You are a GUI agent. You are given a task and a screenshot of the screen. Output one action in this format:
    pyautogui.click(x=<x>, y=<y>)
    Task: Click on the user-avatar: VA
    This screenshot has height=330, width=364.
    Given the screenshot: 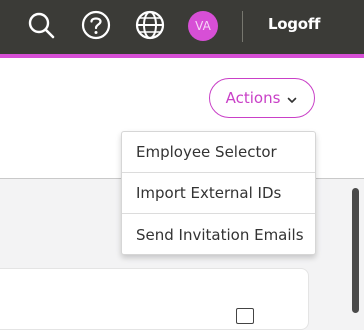 What is the action you would take?
    pyautogui.click(x=203, y=26)
    